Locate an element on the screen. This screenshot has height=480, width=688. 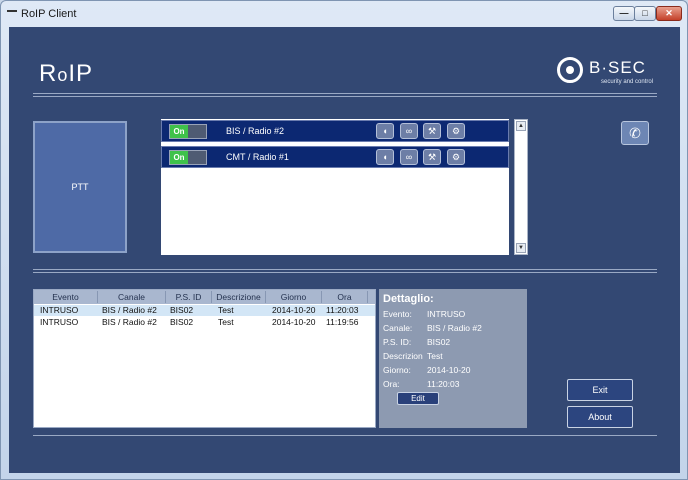
column-header-ora: Ora is located at coordinates (345, 297).